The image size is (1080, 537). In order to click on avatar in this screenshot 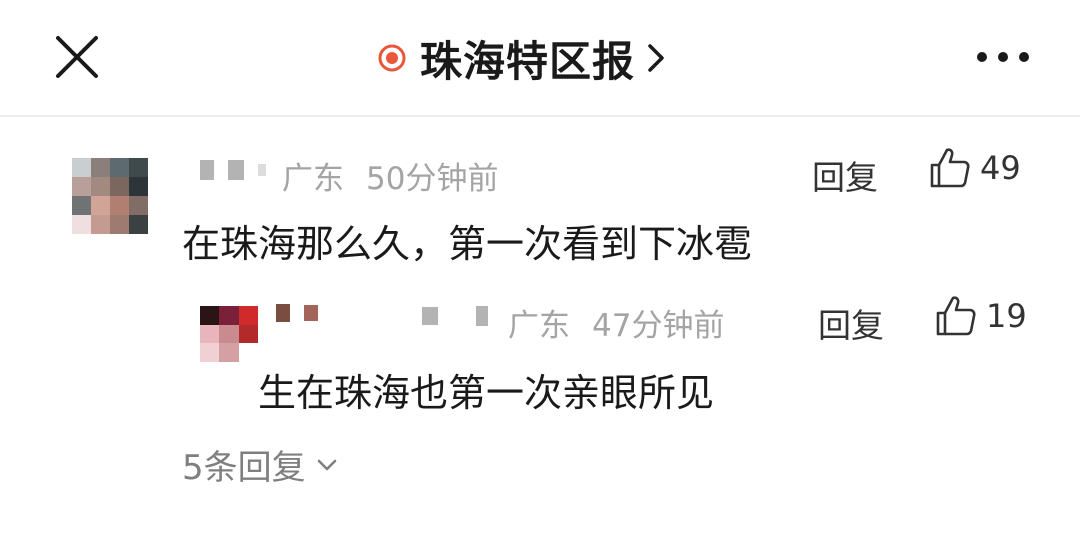, I will do `click(110, 196)`.